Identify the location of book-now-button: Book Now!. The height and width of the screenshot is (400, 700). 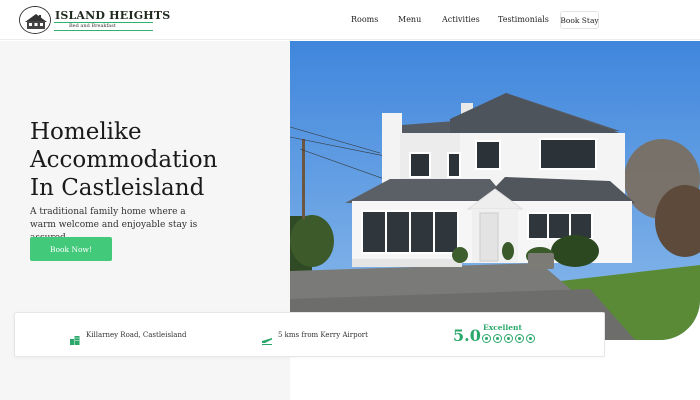
(71, 249).